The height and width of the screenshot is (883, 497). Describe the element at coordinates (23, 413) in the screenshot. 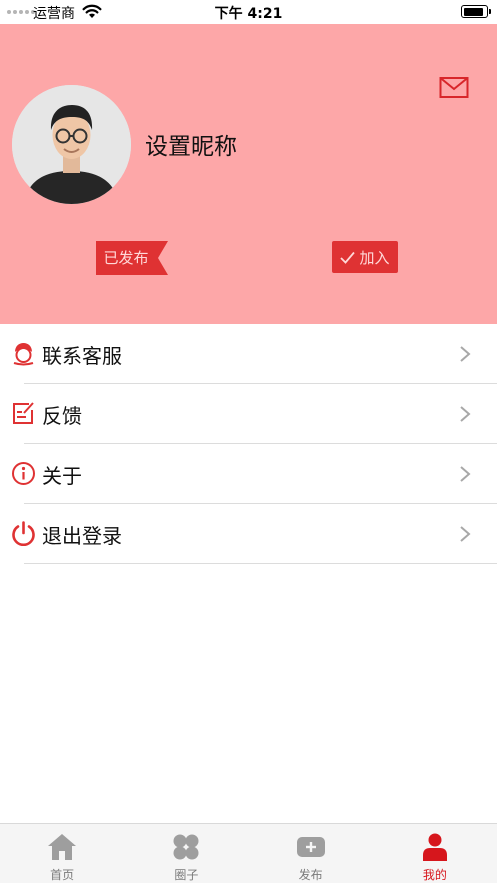

I see `feedback-icon` at that location.